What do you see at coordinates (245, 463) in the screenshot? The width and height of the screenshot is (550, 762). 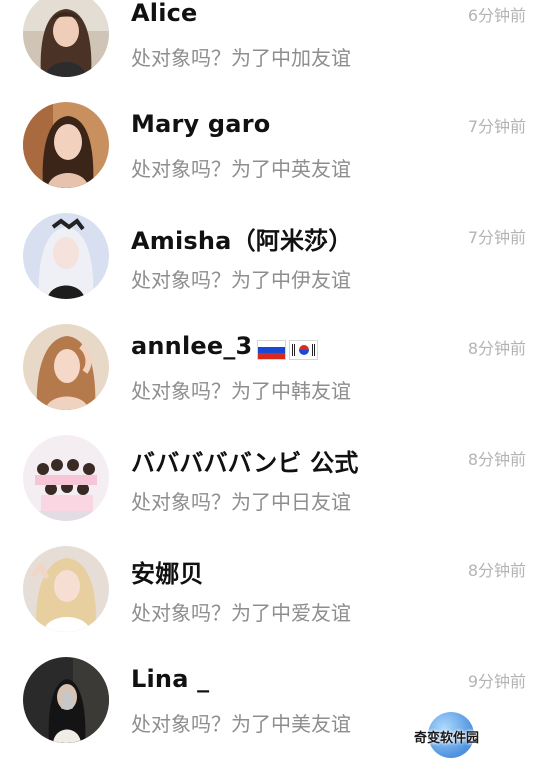 I see `contact-name: バババババンビ 公式` at bounding box center [245, 463].